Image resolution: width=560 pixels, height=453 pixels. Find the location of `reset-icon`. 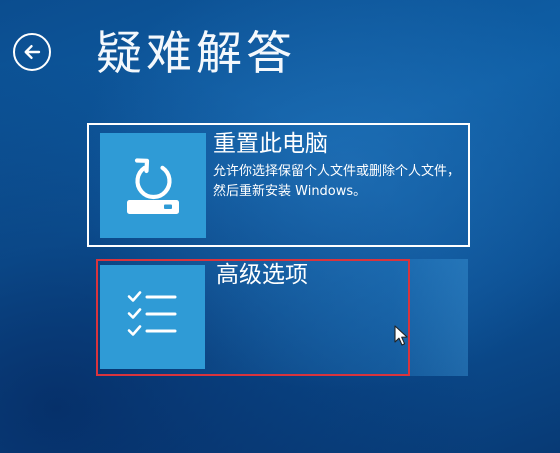

reset-icon is located at coordinates (153, 185).